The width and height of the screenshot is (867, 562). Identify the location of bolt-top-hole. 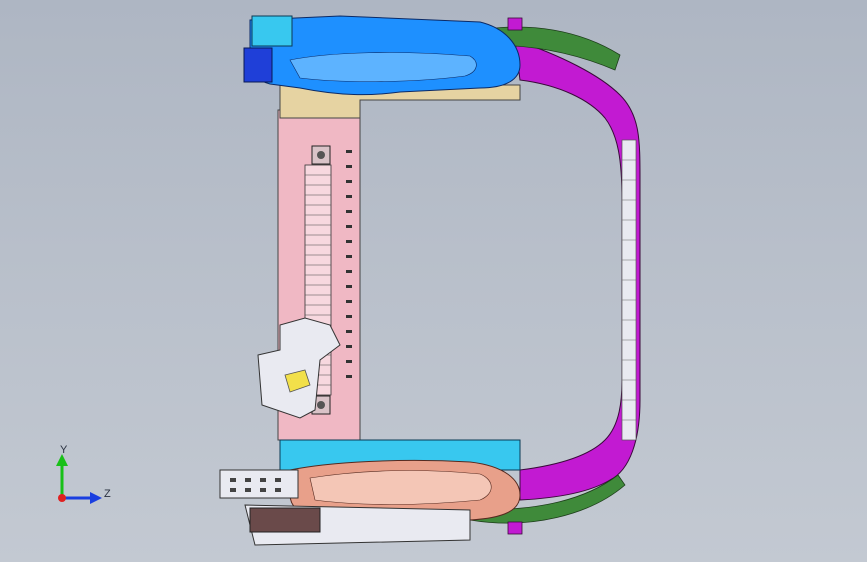
(321, 155).